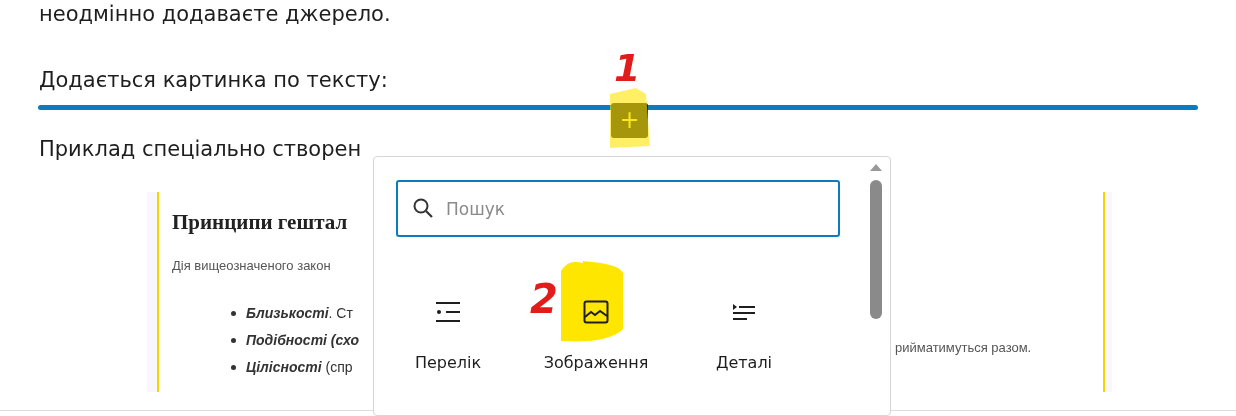  Describe the element at coordinates (876, 249) in the screenshot. I see `scrollbar-thumb` at that location.